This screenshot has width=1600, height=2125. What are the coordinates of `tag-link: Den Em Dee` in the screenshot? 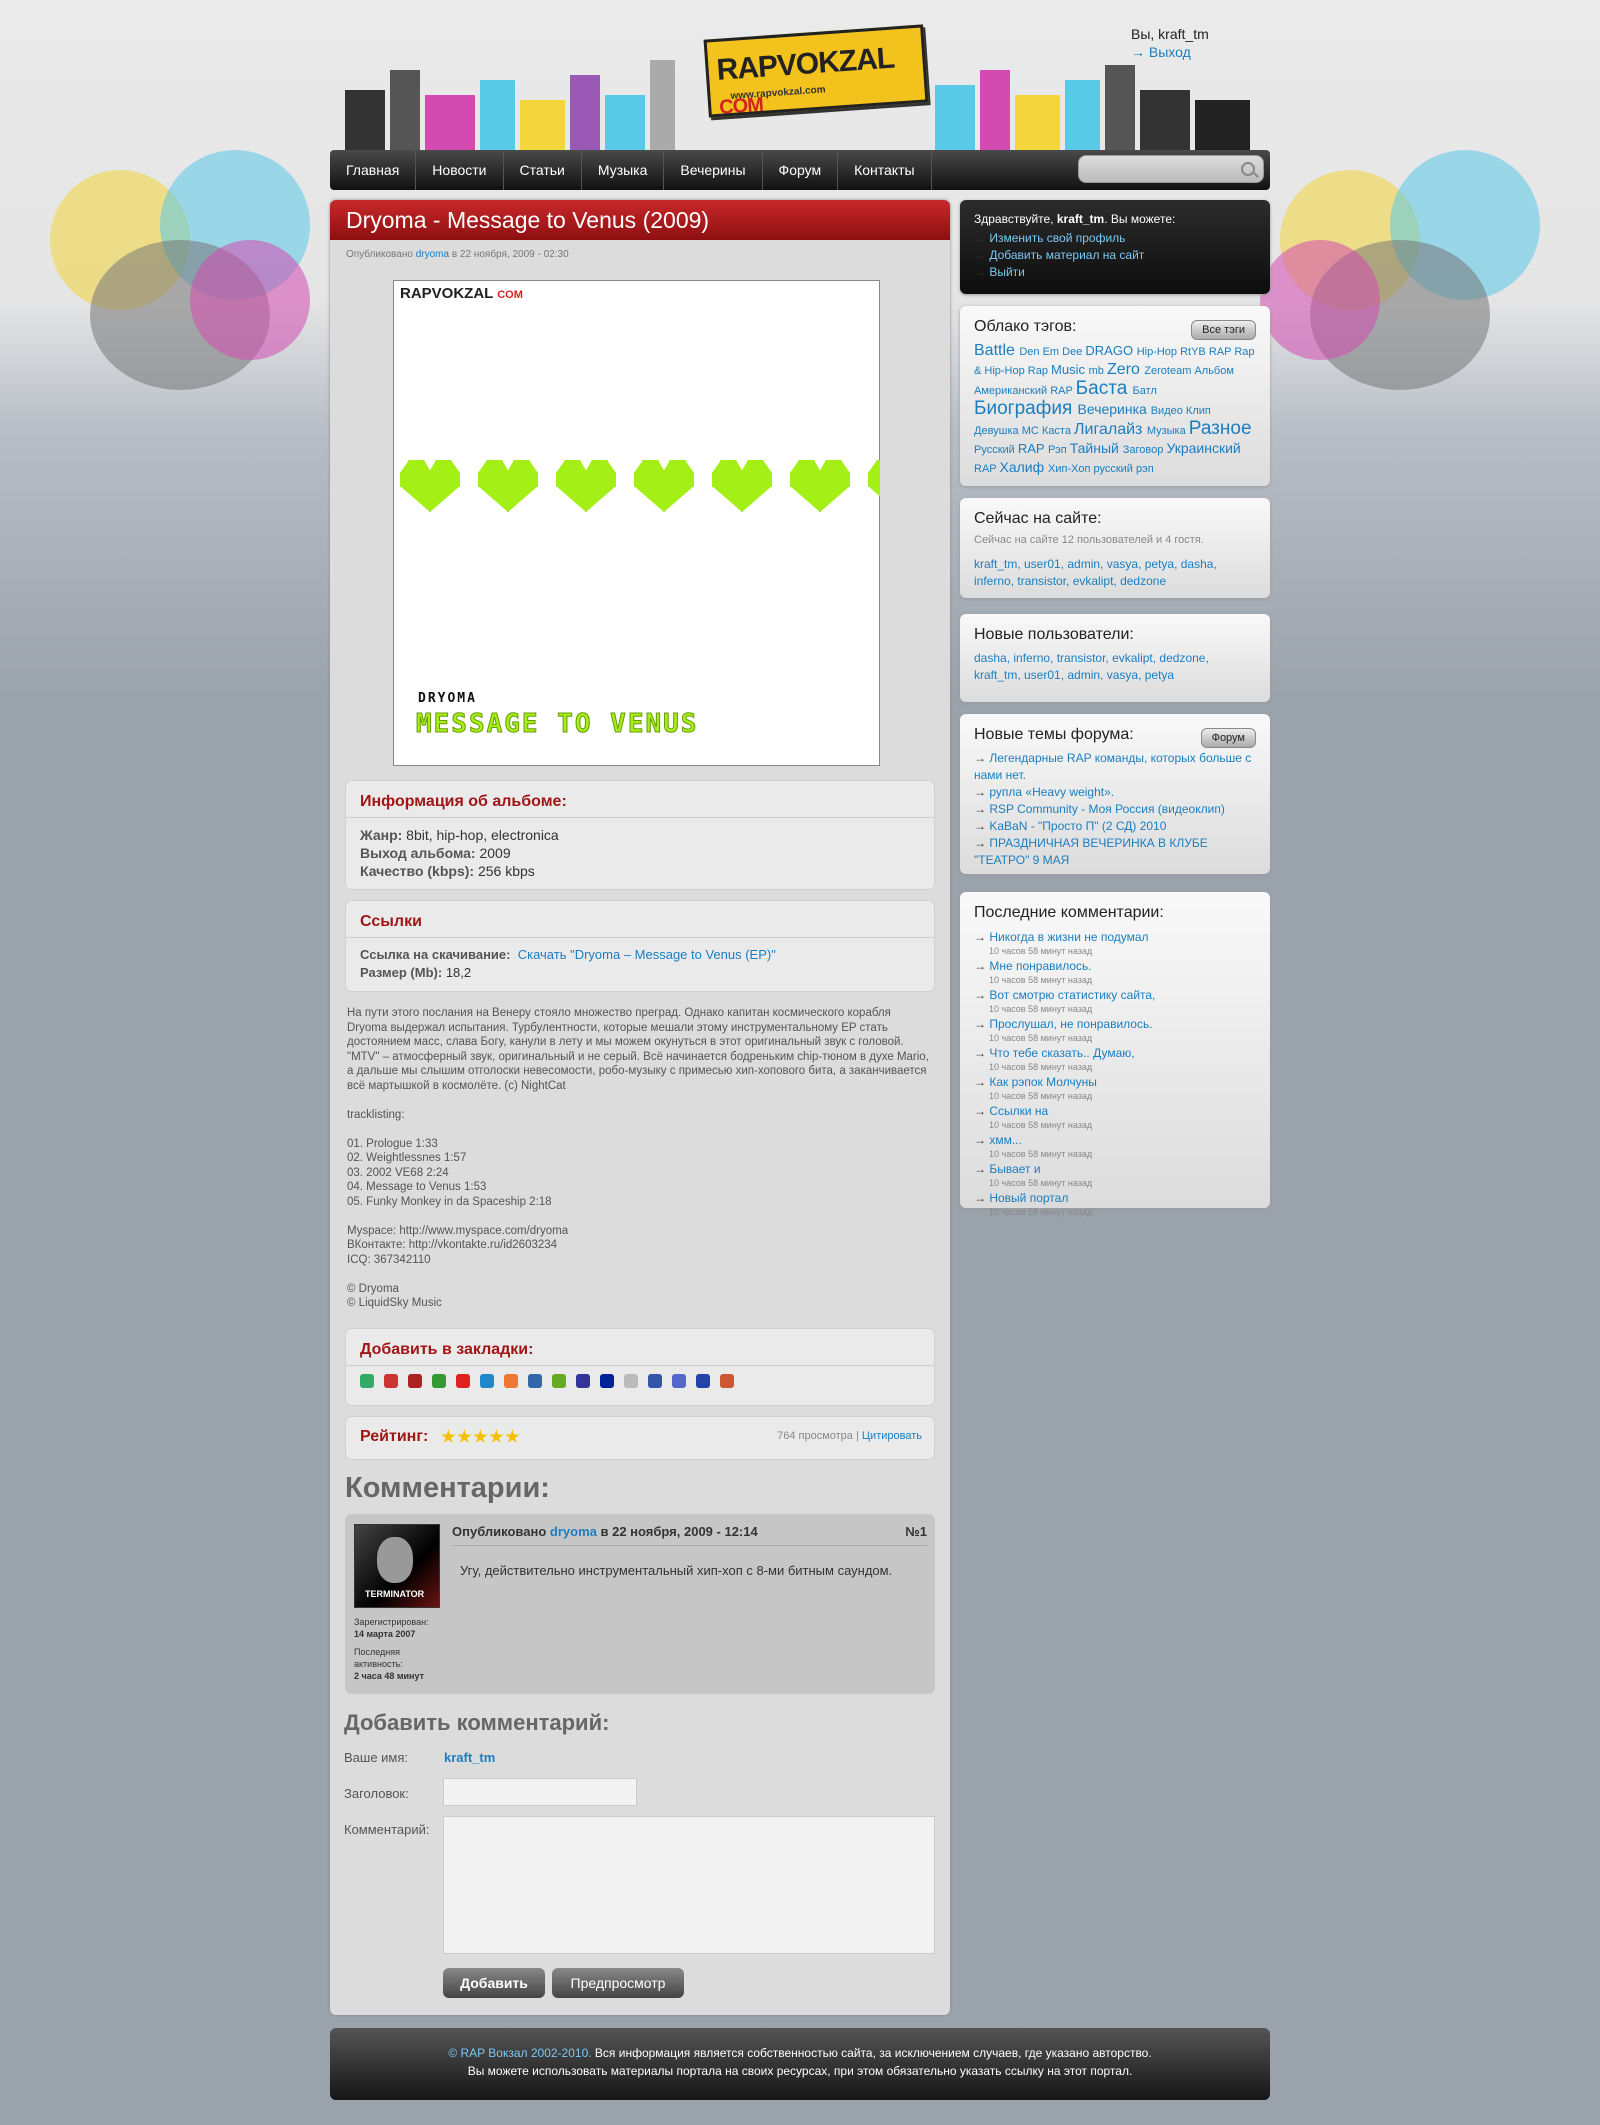 It's located at (1052, 352).